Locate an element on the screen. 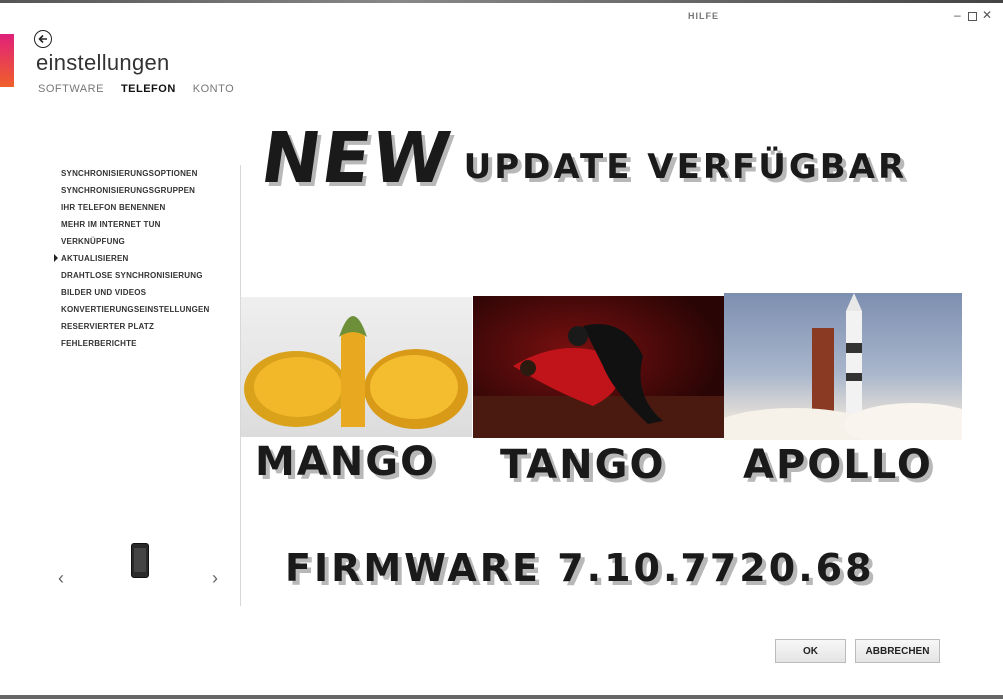 The width and height of the screenshot is (1003, 699). nav-item-pictures-videos: BILDER UND VIDEOS is located at coordinates (135, 295).